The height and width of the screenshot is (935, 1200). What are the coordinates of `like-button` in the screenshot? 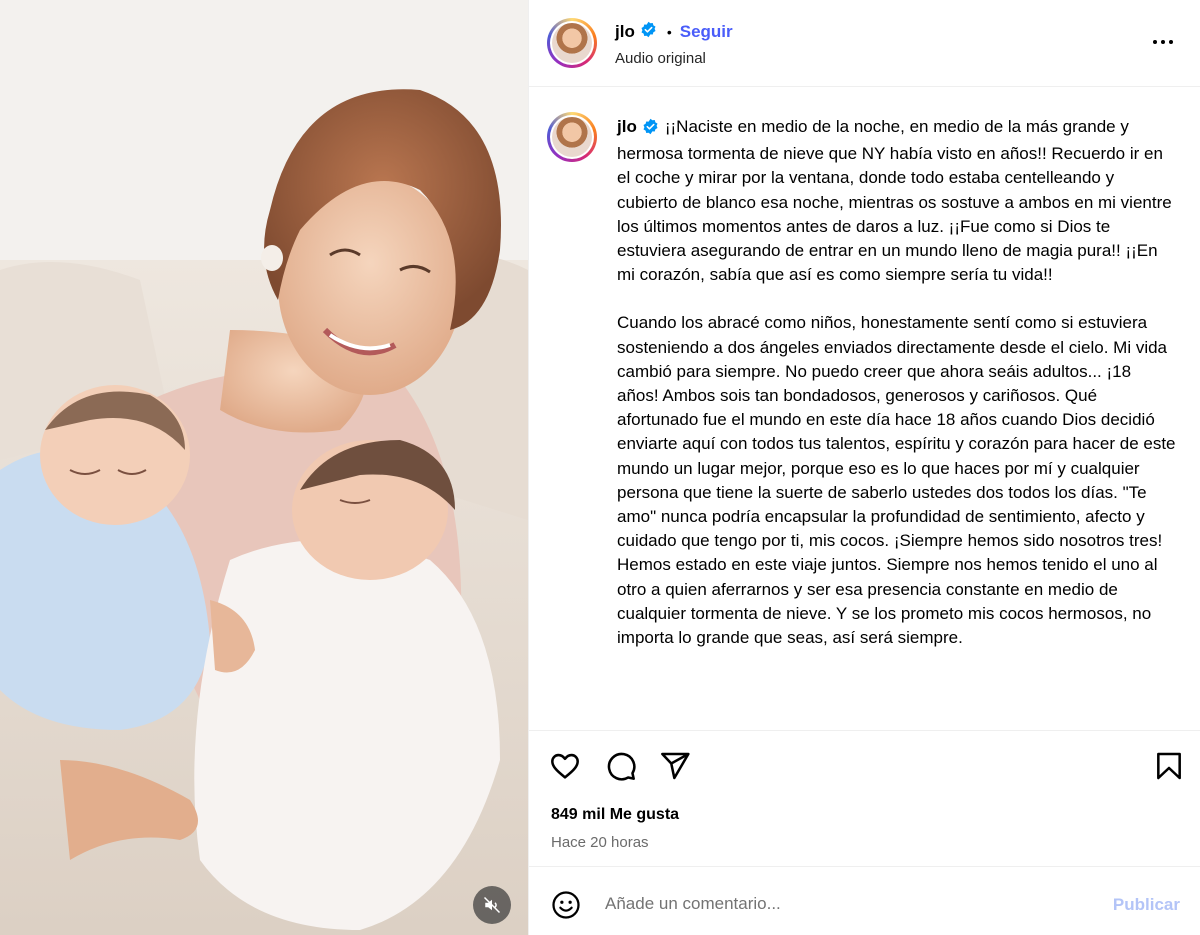 It's located at (565, 768).